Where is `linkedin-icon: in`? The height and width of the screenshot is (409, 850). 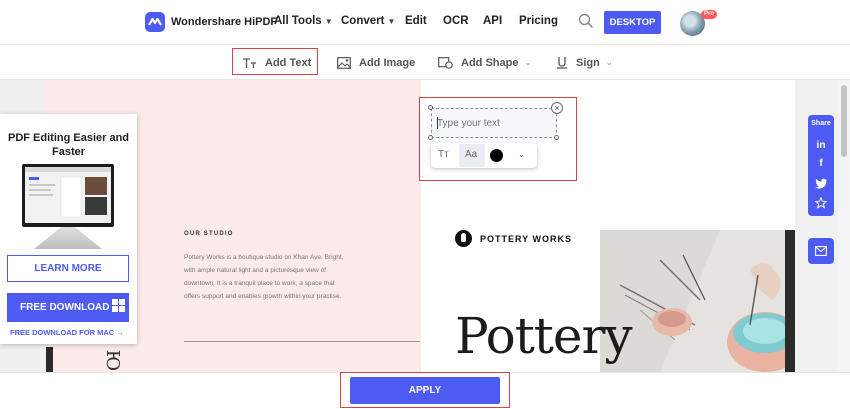 linkedin-icon: in is located at coordinates (821, 145).